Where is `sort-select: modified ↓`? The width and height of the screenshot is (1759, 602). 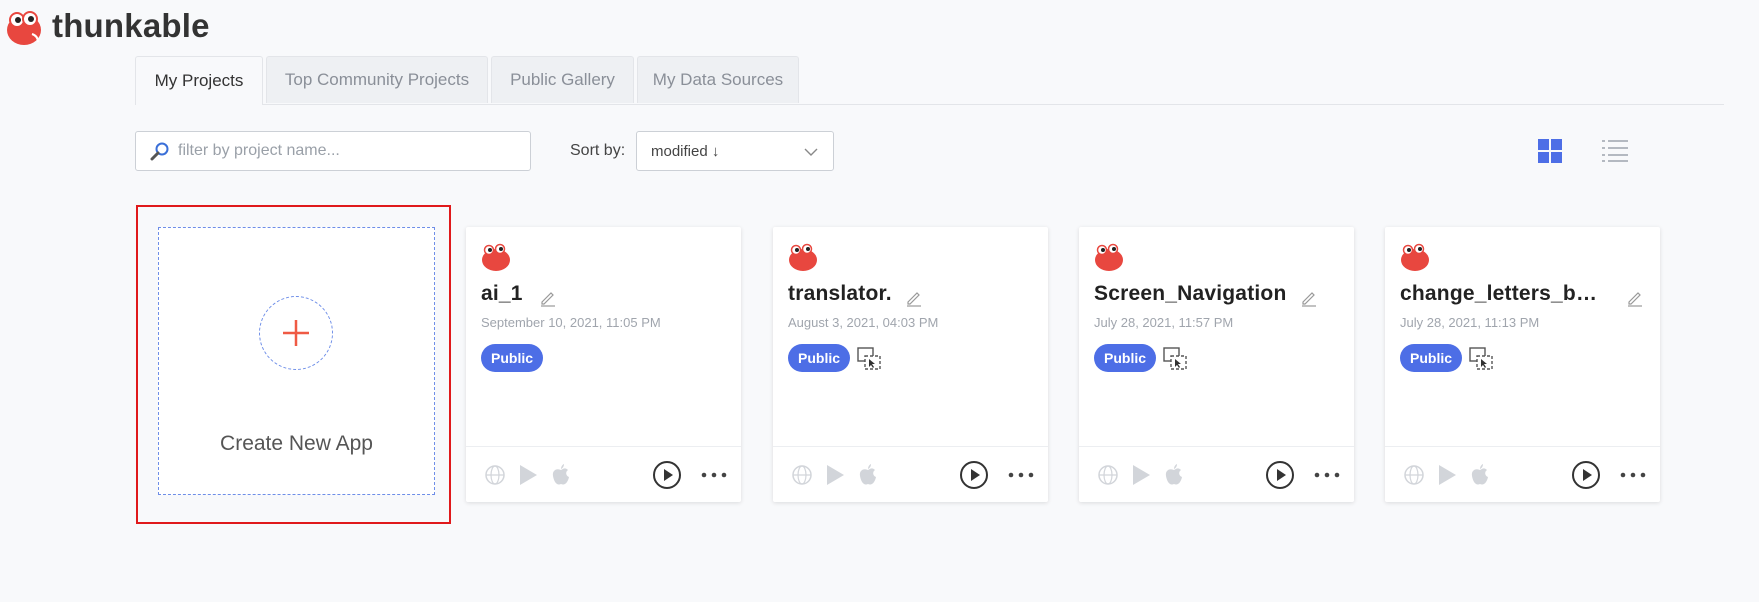 sort-select: modified ↓ is located at coordinates (735, 151).